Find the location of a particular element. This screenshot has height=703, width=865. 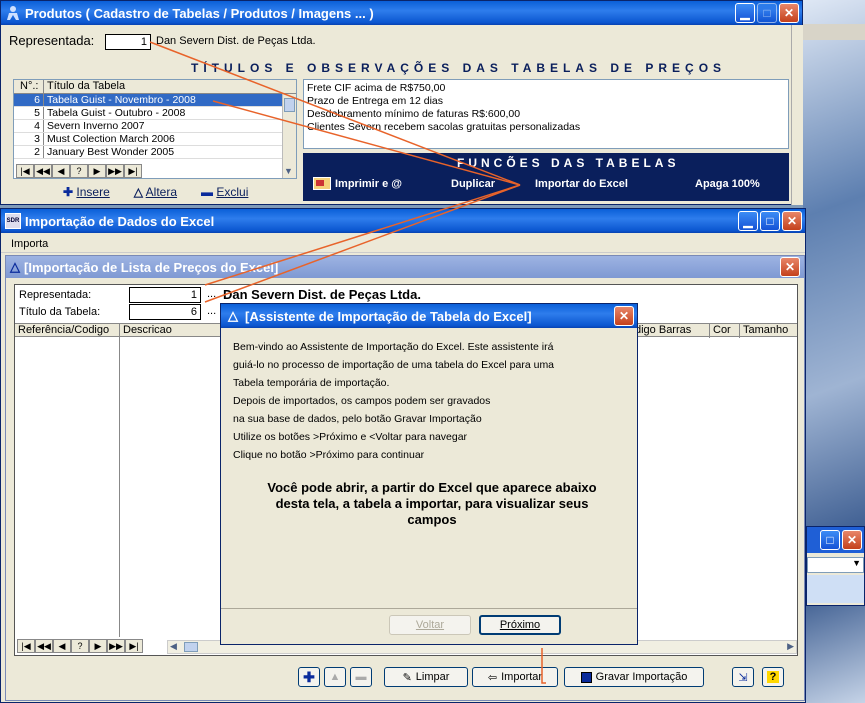

plus-icon: ✚ is located at coordinates (309, 676).